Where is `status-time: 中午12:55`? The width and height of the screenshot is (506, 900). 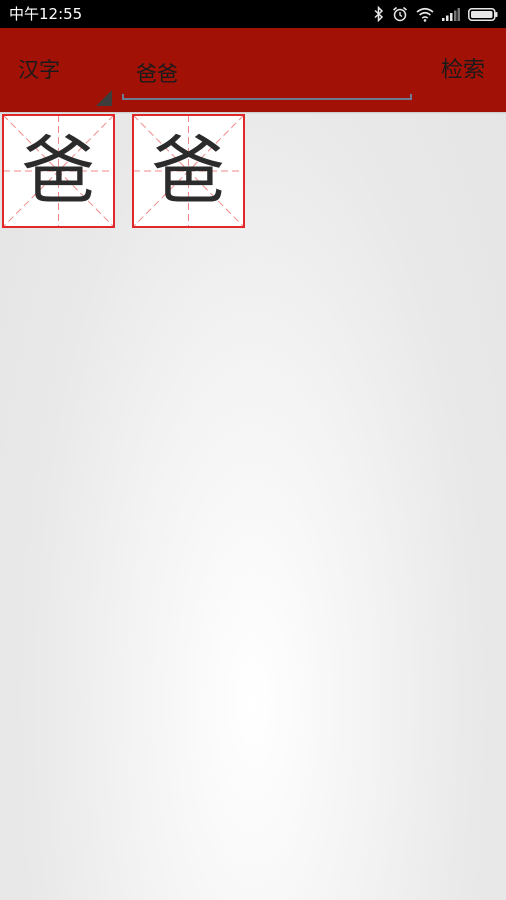 status-time: 中午12:55 is located at coordinates (46, 14).